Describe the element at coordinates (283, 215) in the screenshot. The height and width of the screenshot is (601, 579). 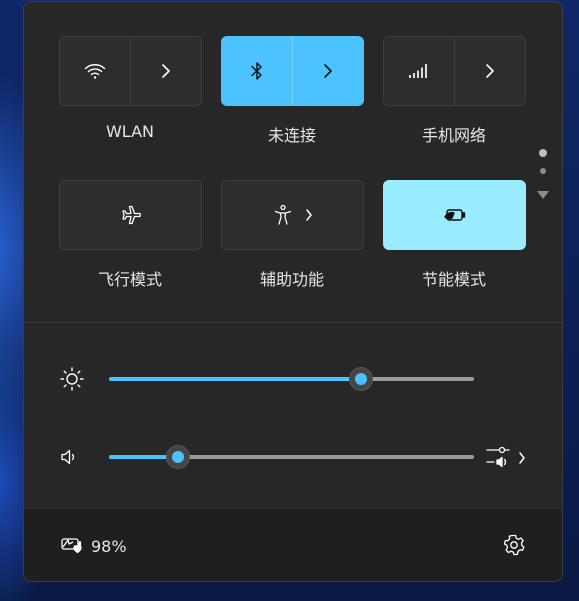
I see `accessibility-icon` at that location.